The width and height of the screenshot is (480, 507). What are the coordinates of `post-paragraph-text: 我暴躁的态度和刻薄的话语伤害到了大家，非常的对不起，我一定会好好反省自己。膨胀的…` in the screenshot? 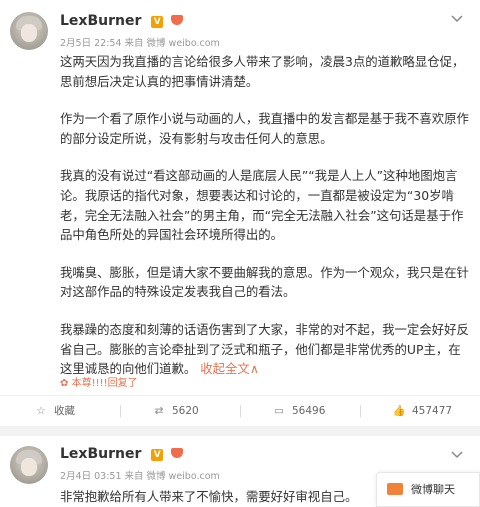 It's located at (264, 349).